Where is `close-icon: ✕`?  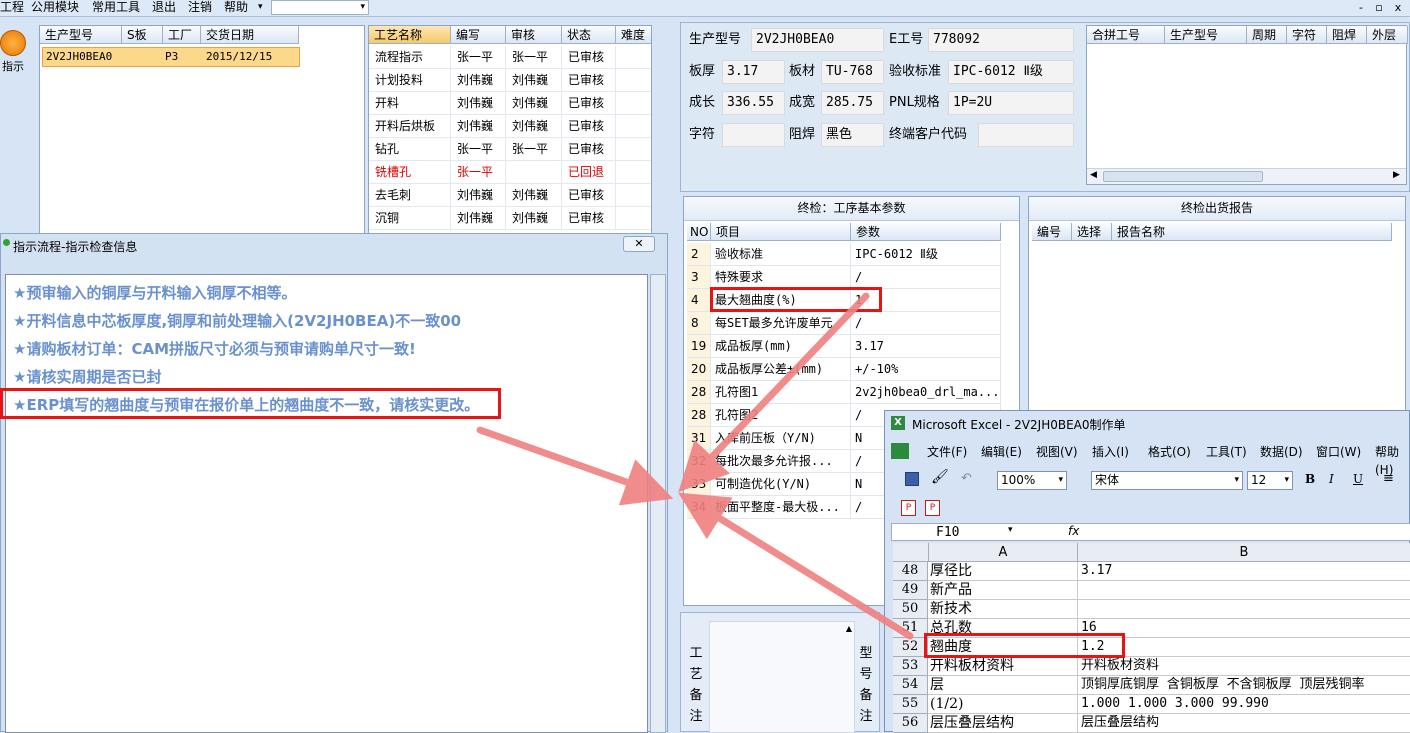 close-icon: ✕ is located at coordinates (639, 244).